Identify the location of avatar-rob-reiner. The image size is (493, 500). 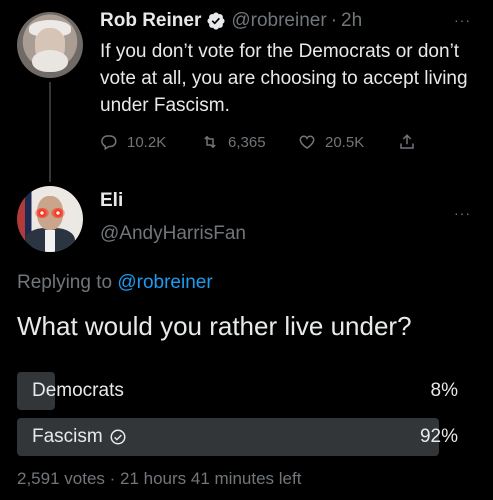
(50, 45).